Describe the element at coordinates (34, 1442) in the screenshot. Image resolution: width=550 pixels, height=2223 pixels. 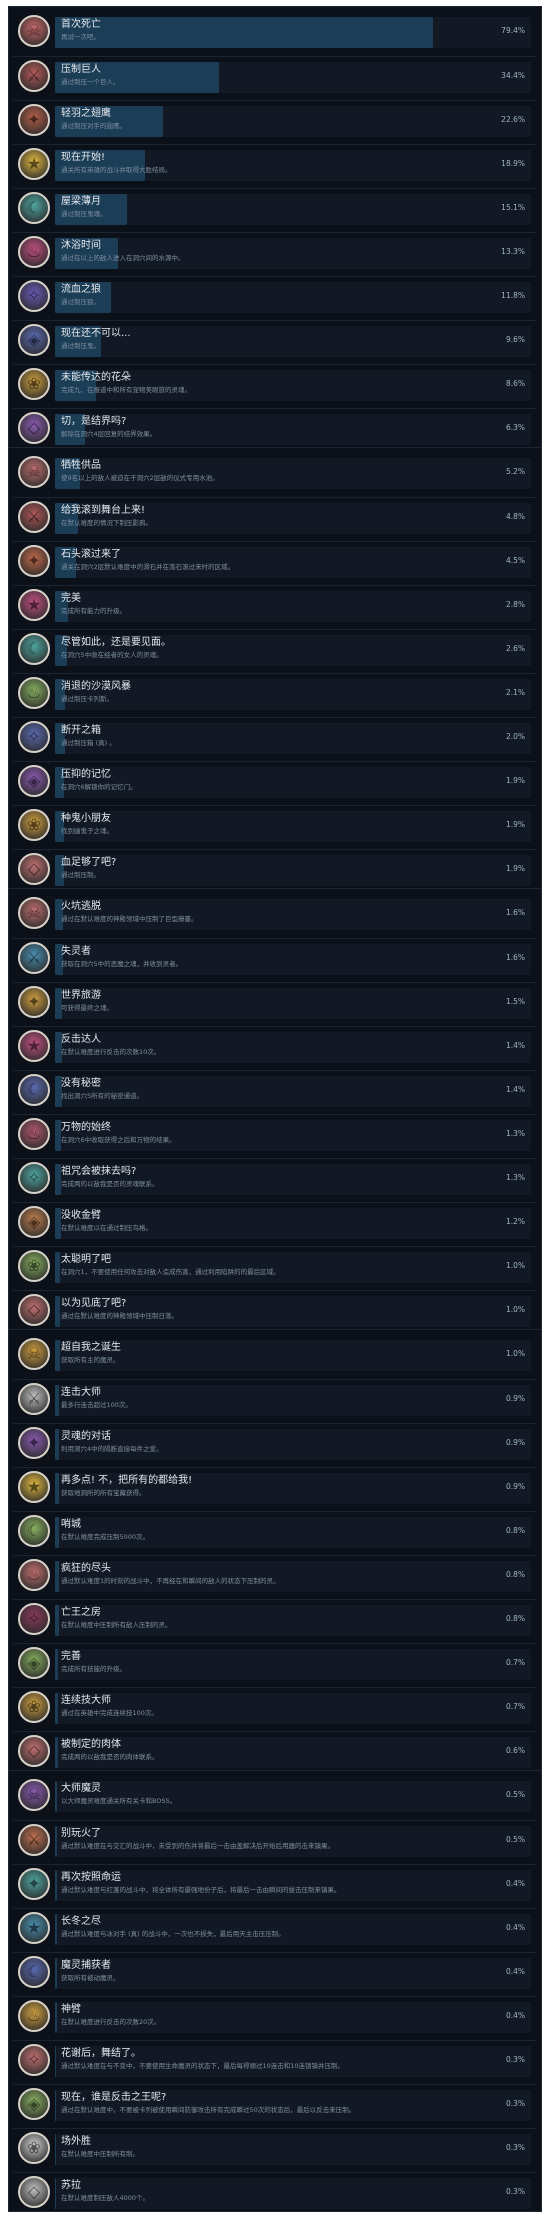
I see `soul-icon-glyph: ✦` at that location.